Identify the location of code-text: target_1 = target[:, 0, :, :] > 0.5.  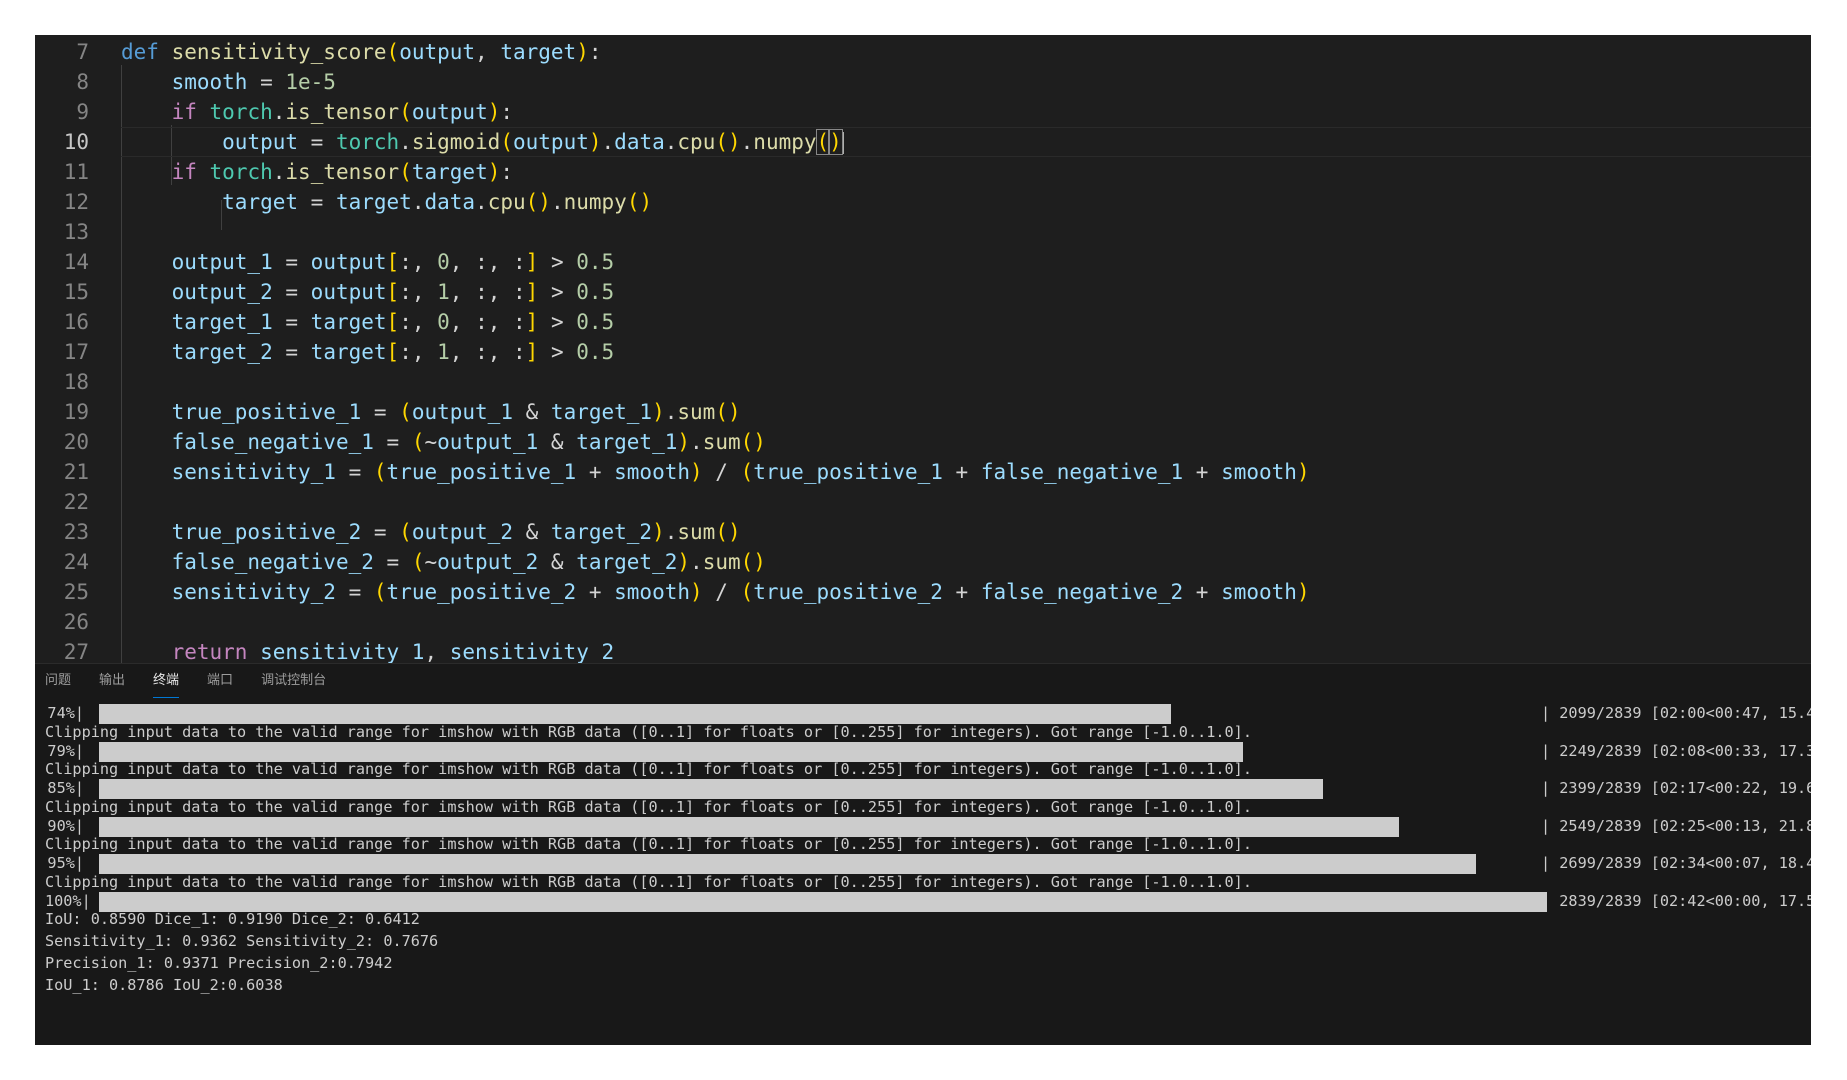
(393, 322).